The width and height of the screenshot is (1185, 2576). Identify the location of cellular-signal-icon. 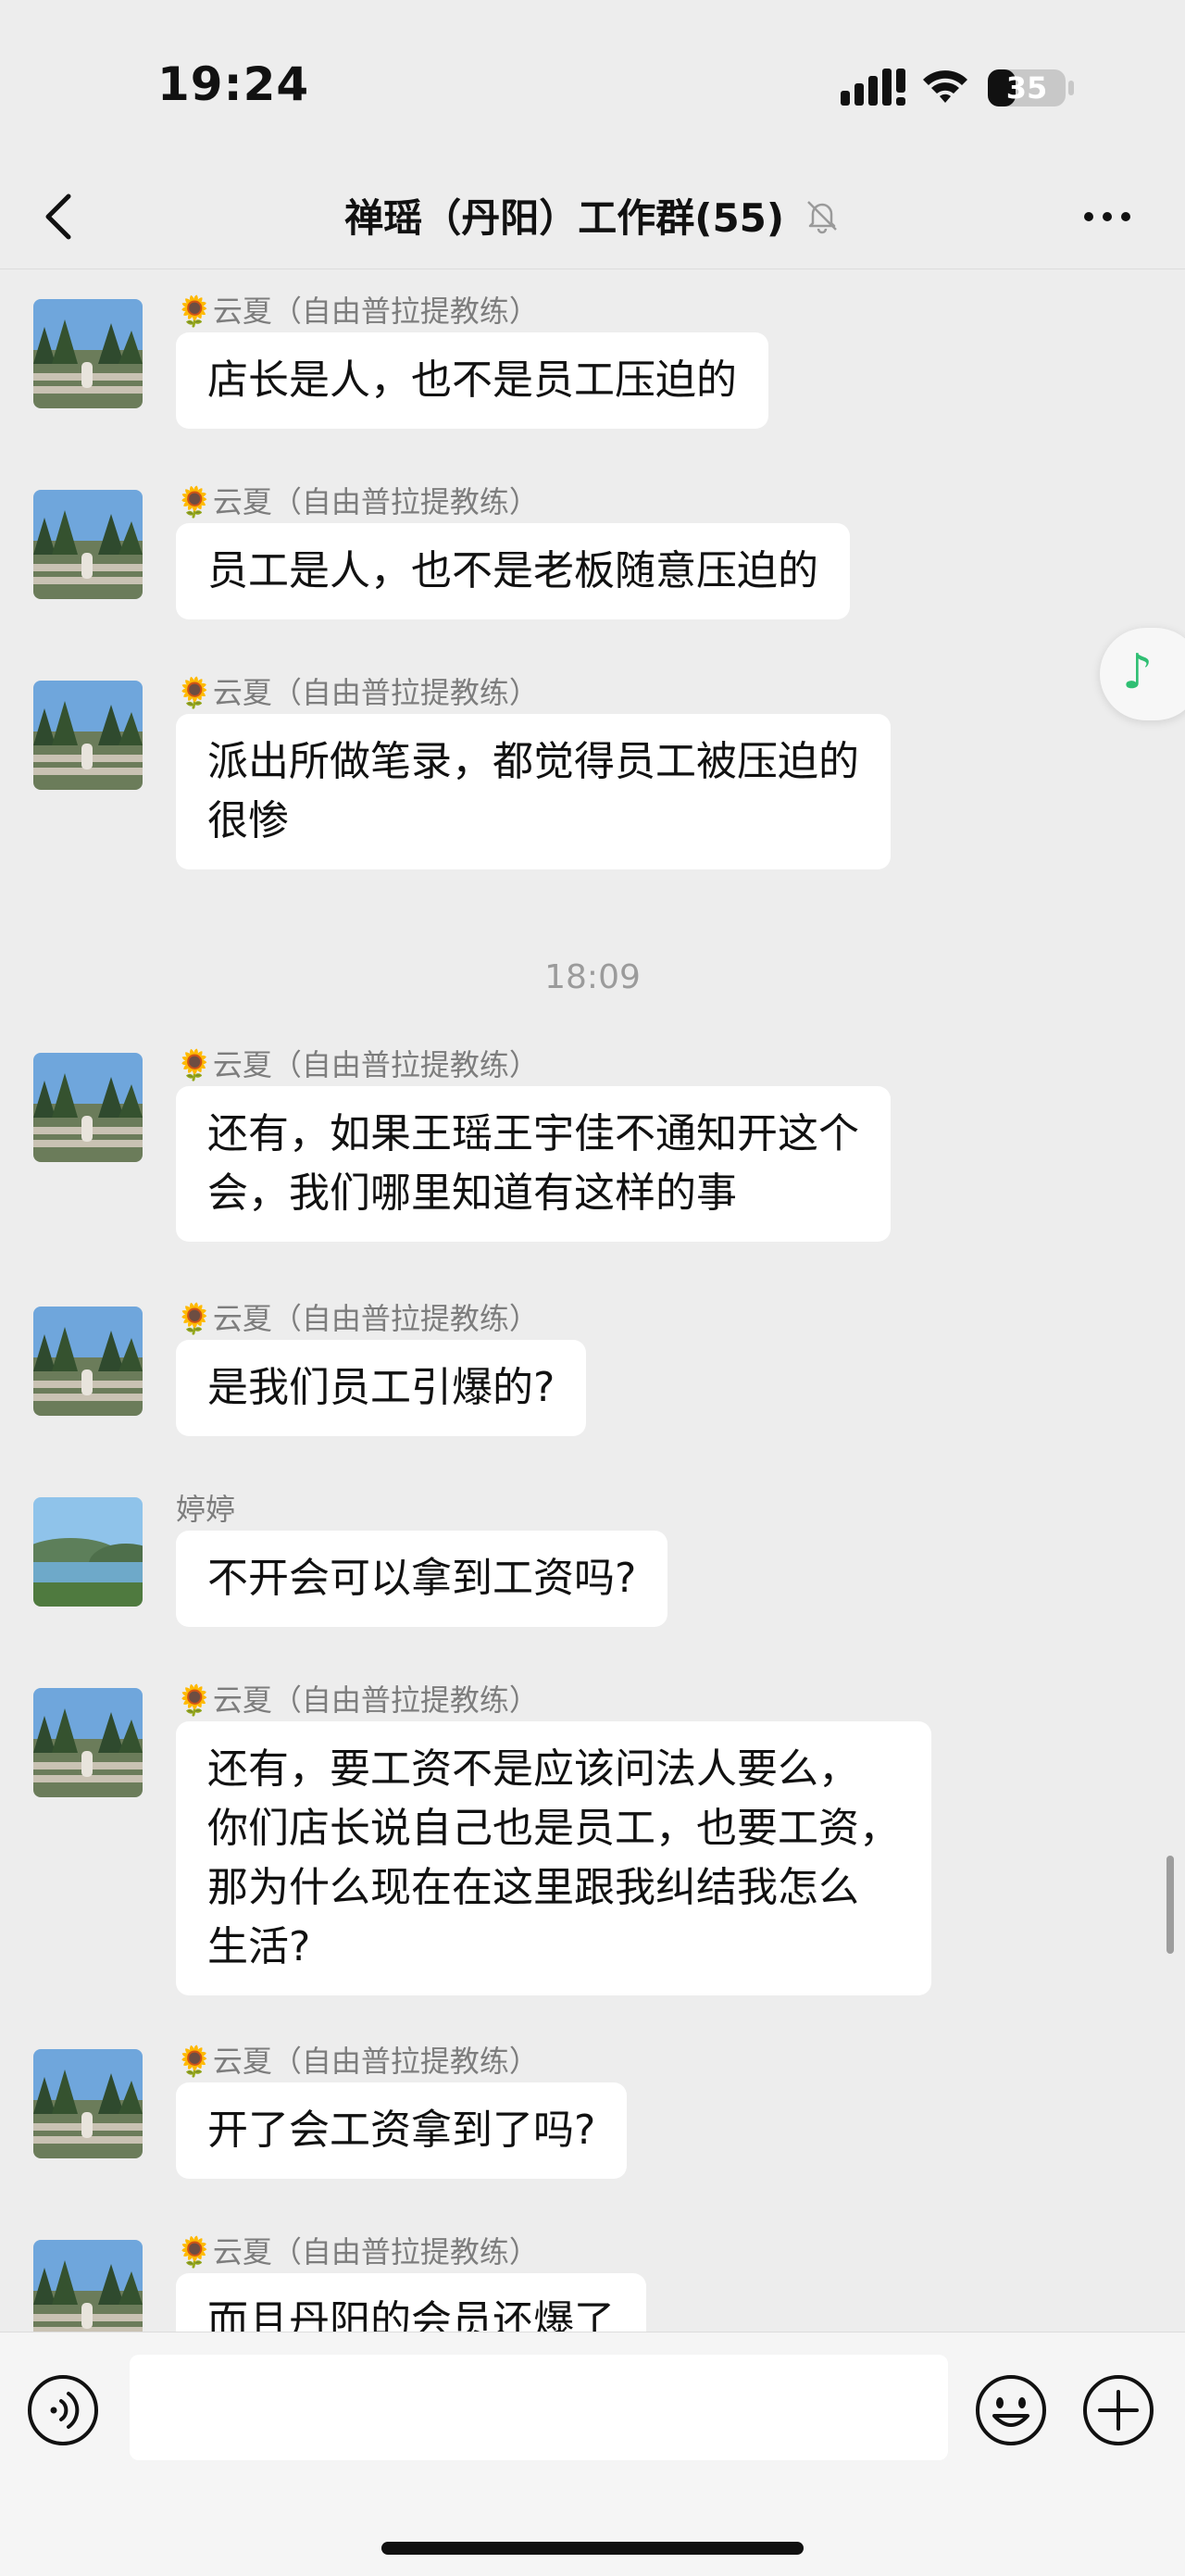
(873, 87).